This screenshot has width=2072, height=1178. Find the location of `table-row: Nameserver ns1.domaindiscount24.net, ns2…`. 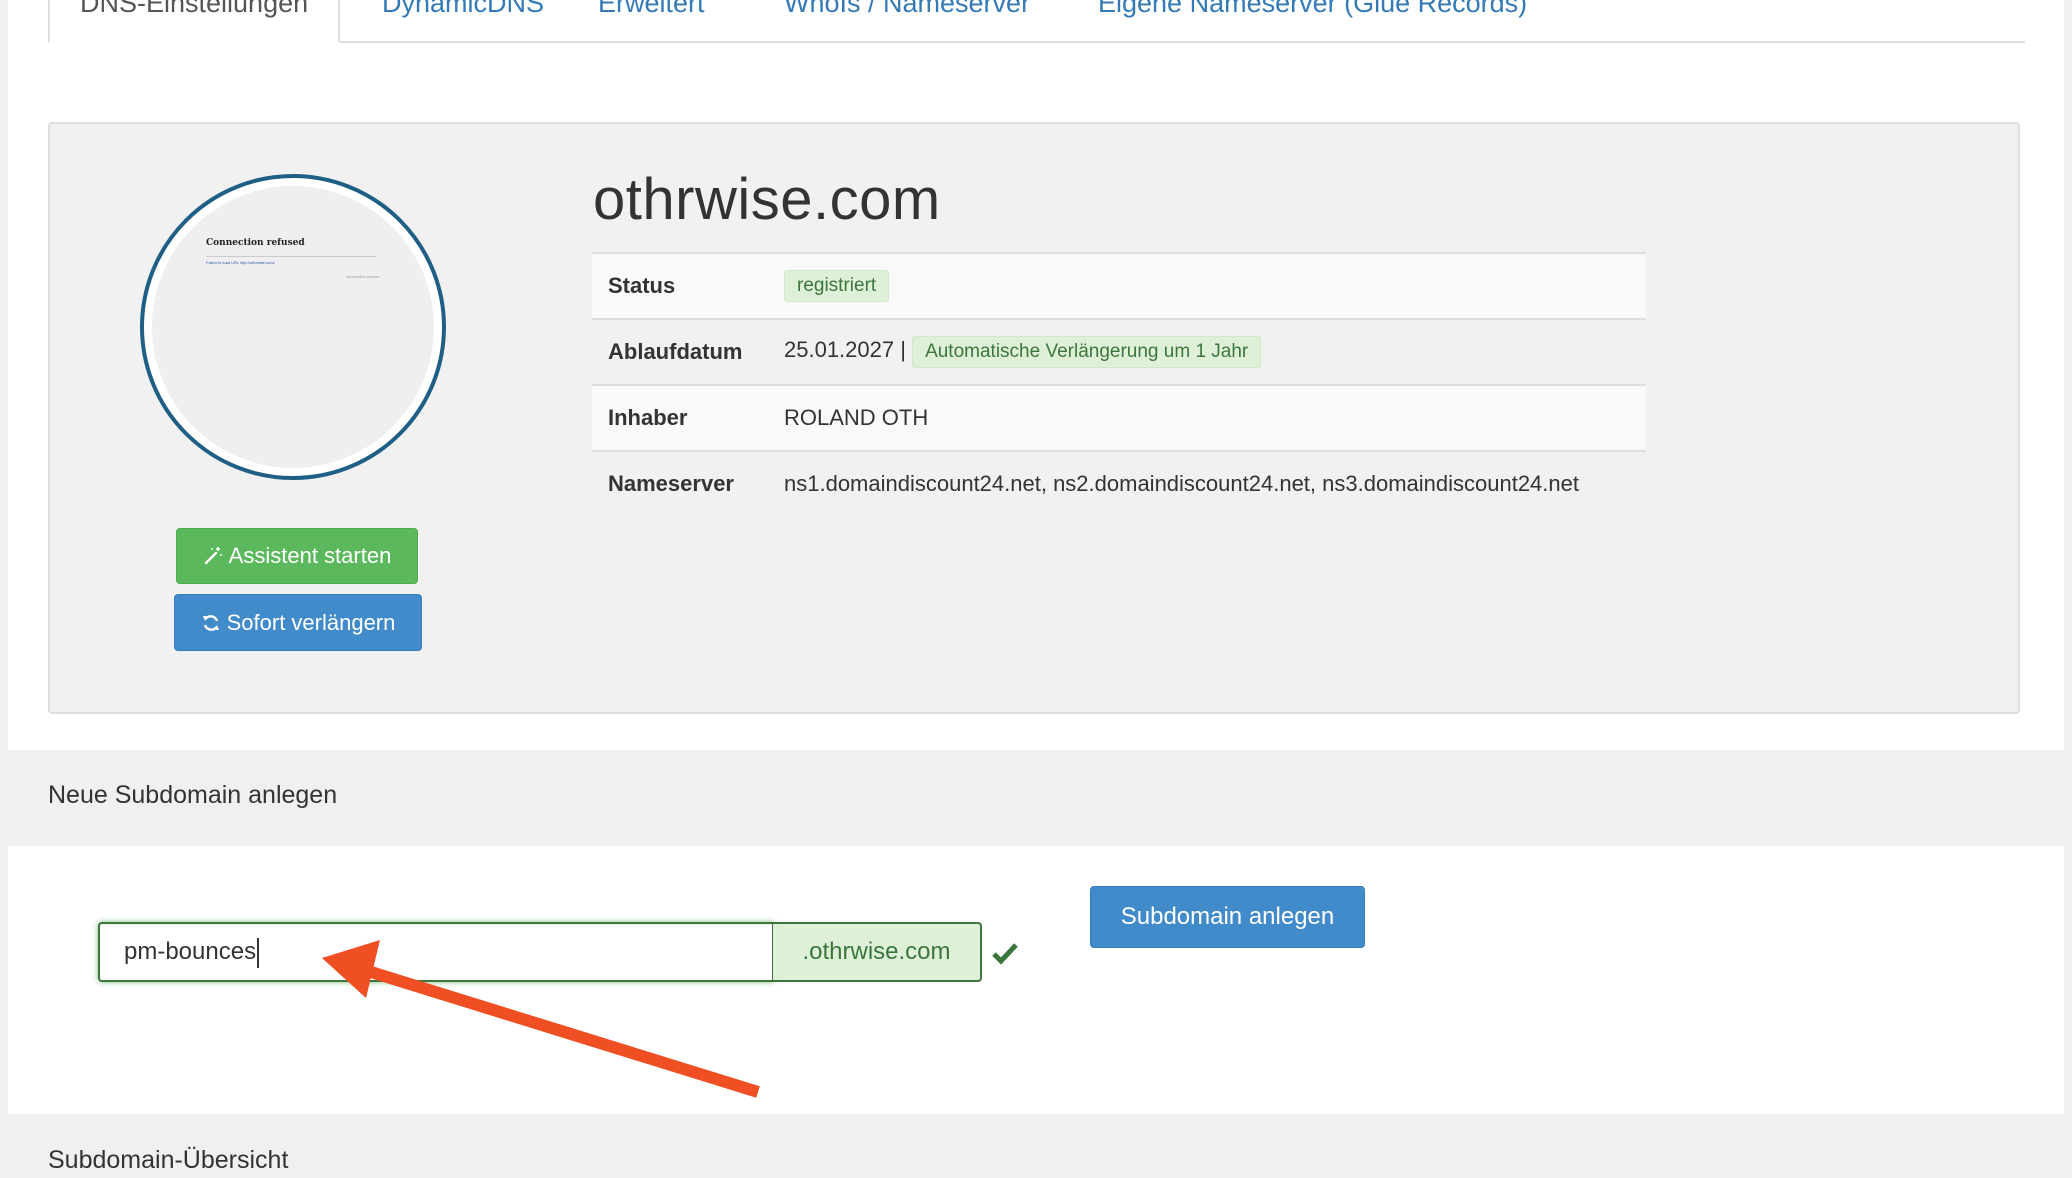

table-row: Nameserver ns1.domaindiscount24.net, ns2… is located at coordinates (1119, 483).